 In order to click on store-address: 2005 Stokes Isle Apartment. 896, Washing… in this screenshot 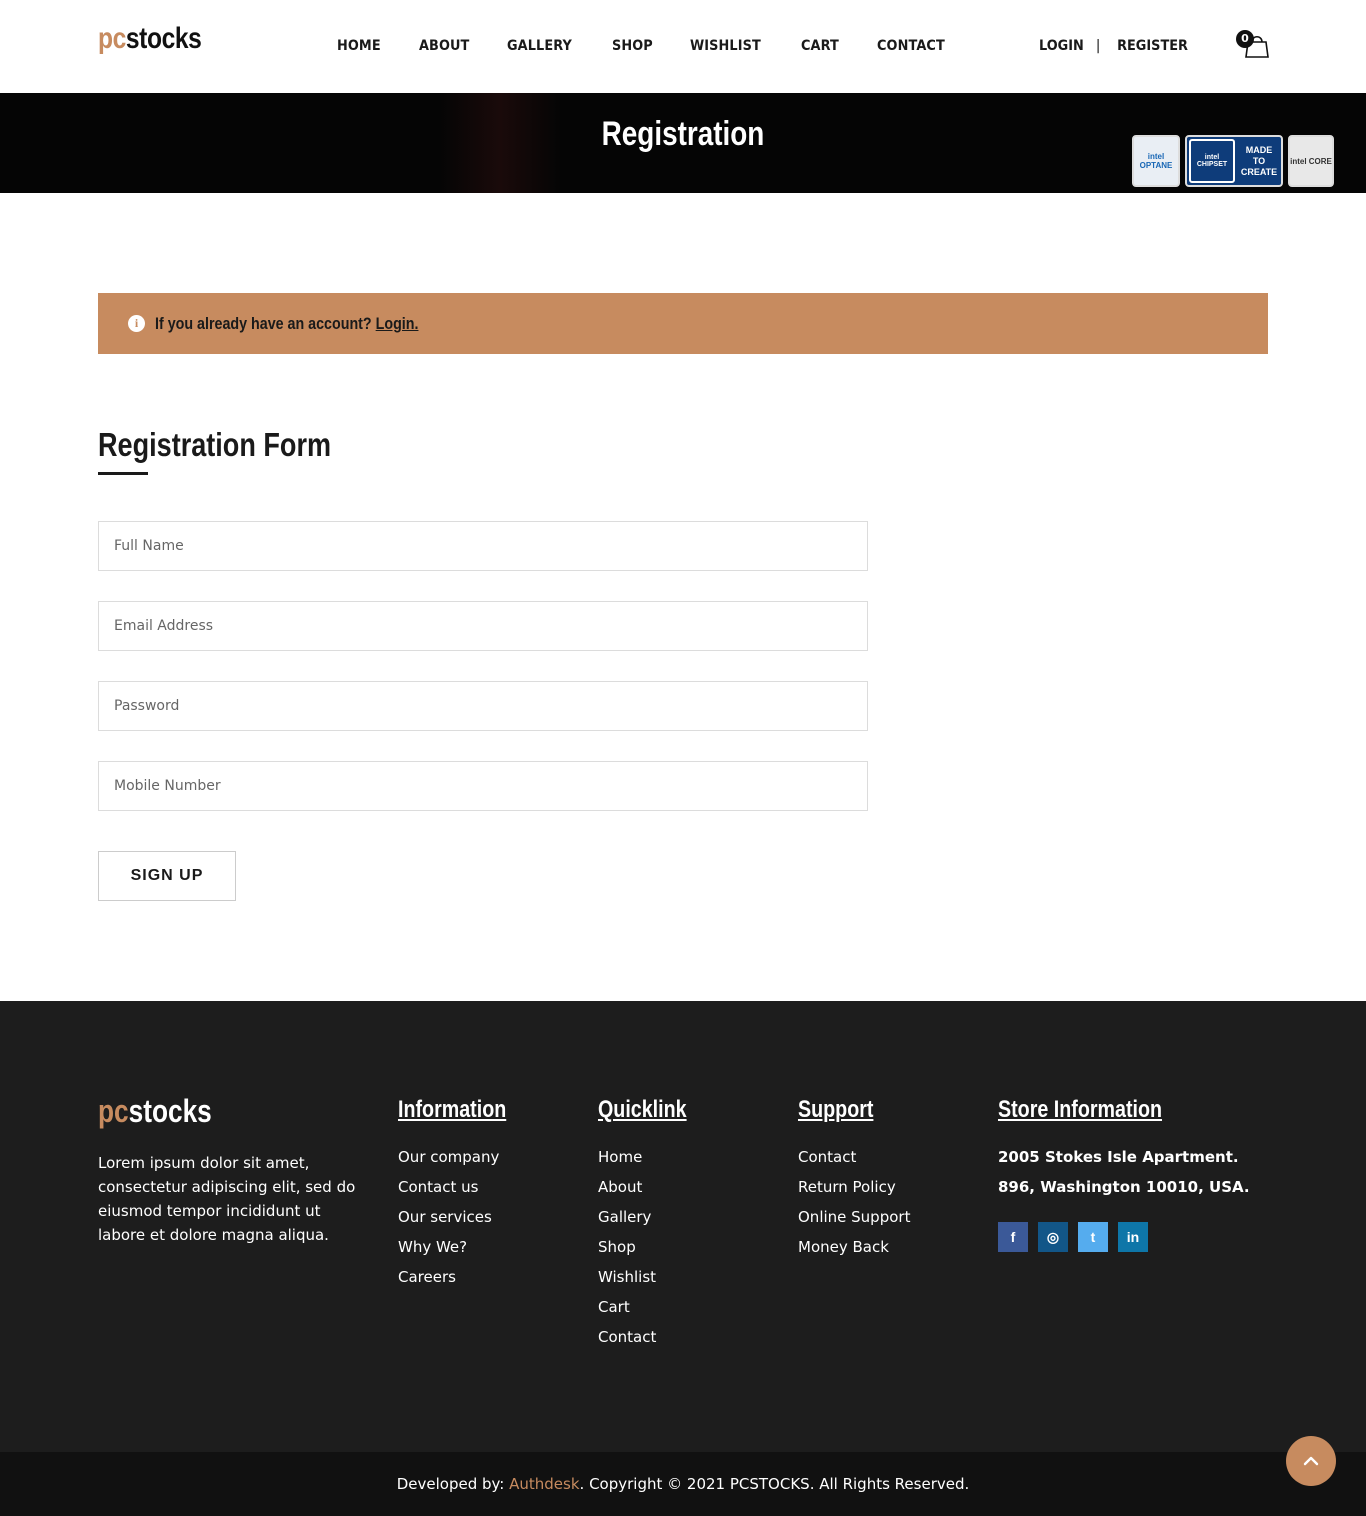, I will do `click(1124, 1172)`.